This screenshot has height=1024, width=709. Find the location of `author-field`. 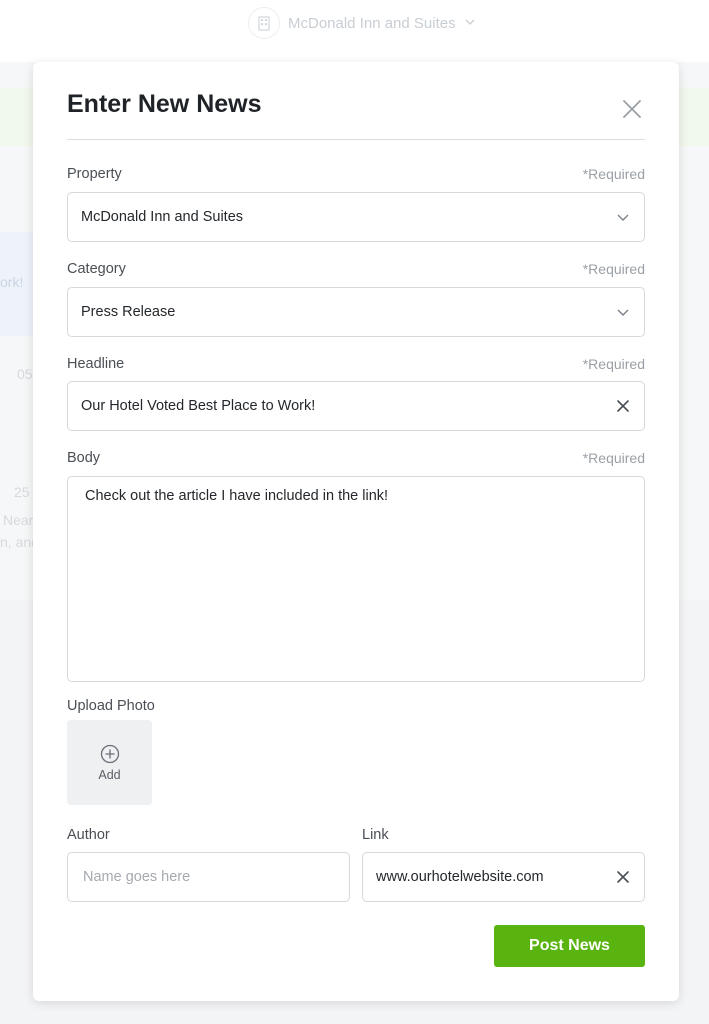

author-field is located at coordinates (208, 877).